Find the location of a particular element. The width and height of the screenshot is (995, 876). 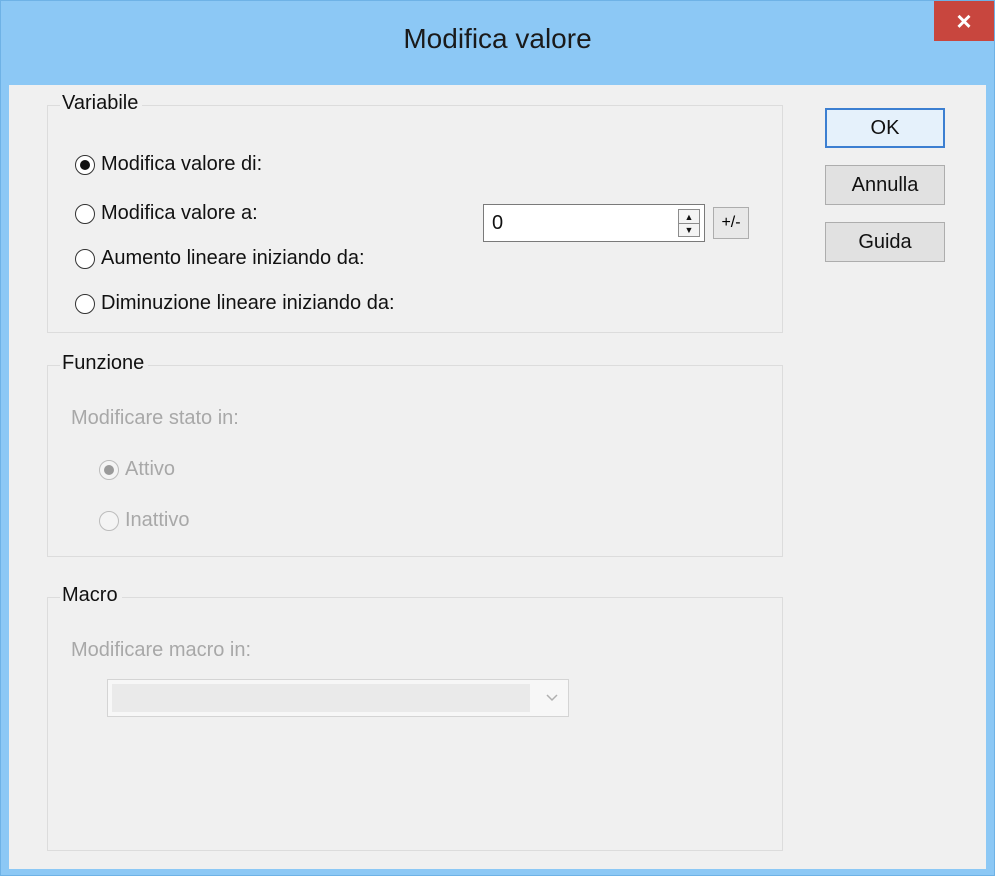

radio-diminuzione-lineare: Diminuzione lineare iniziando da: is located at coordinates (235, 303).